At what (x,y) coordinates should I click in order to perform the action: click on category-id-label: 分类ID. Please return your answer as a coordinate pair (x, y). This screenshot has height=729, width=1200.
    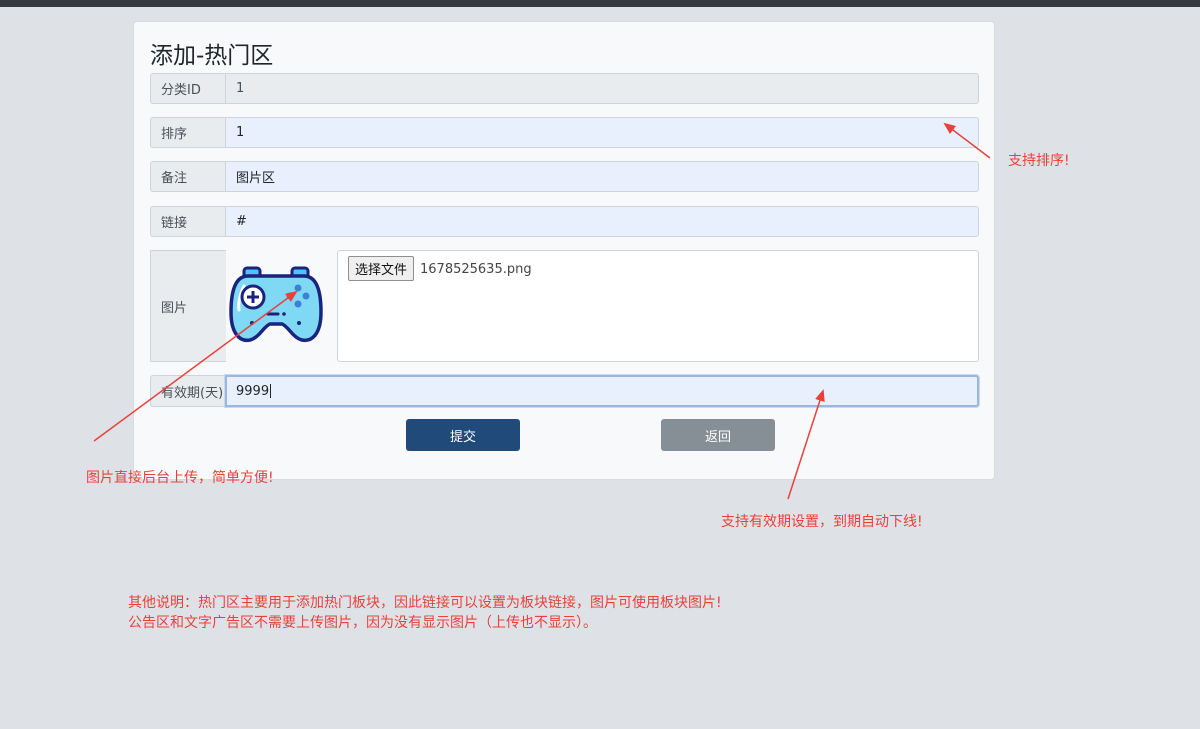
    Looking at the image, I should click on (187, 88).